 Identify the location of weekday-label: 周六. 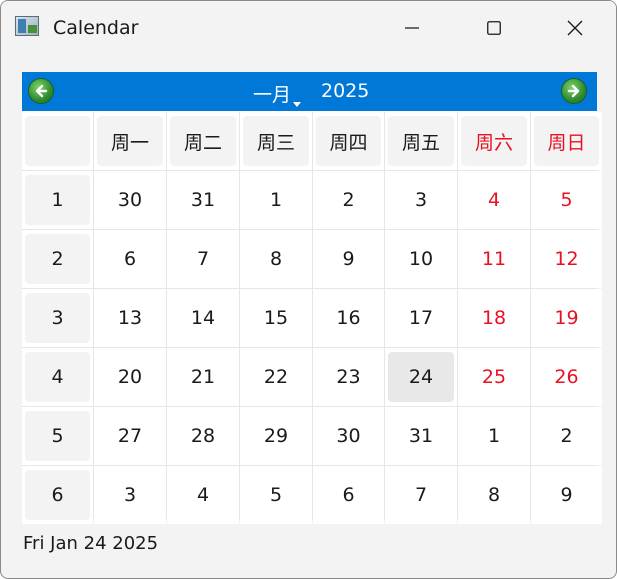
(493, 142).